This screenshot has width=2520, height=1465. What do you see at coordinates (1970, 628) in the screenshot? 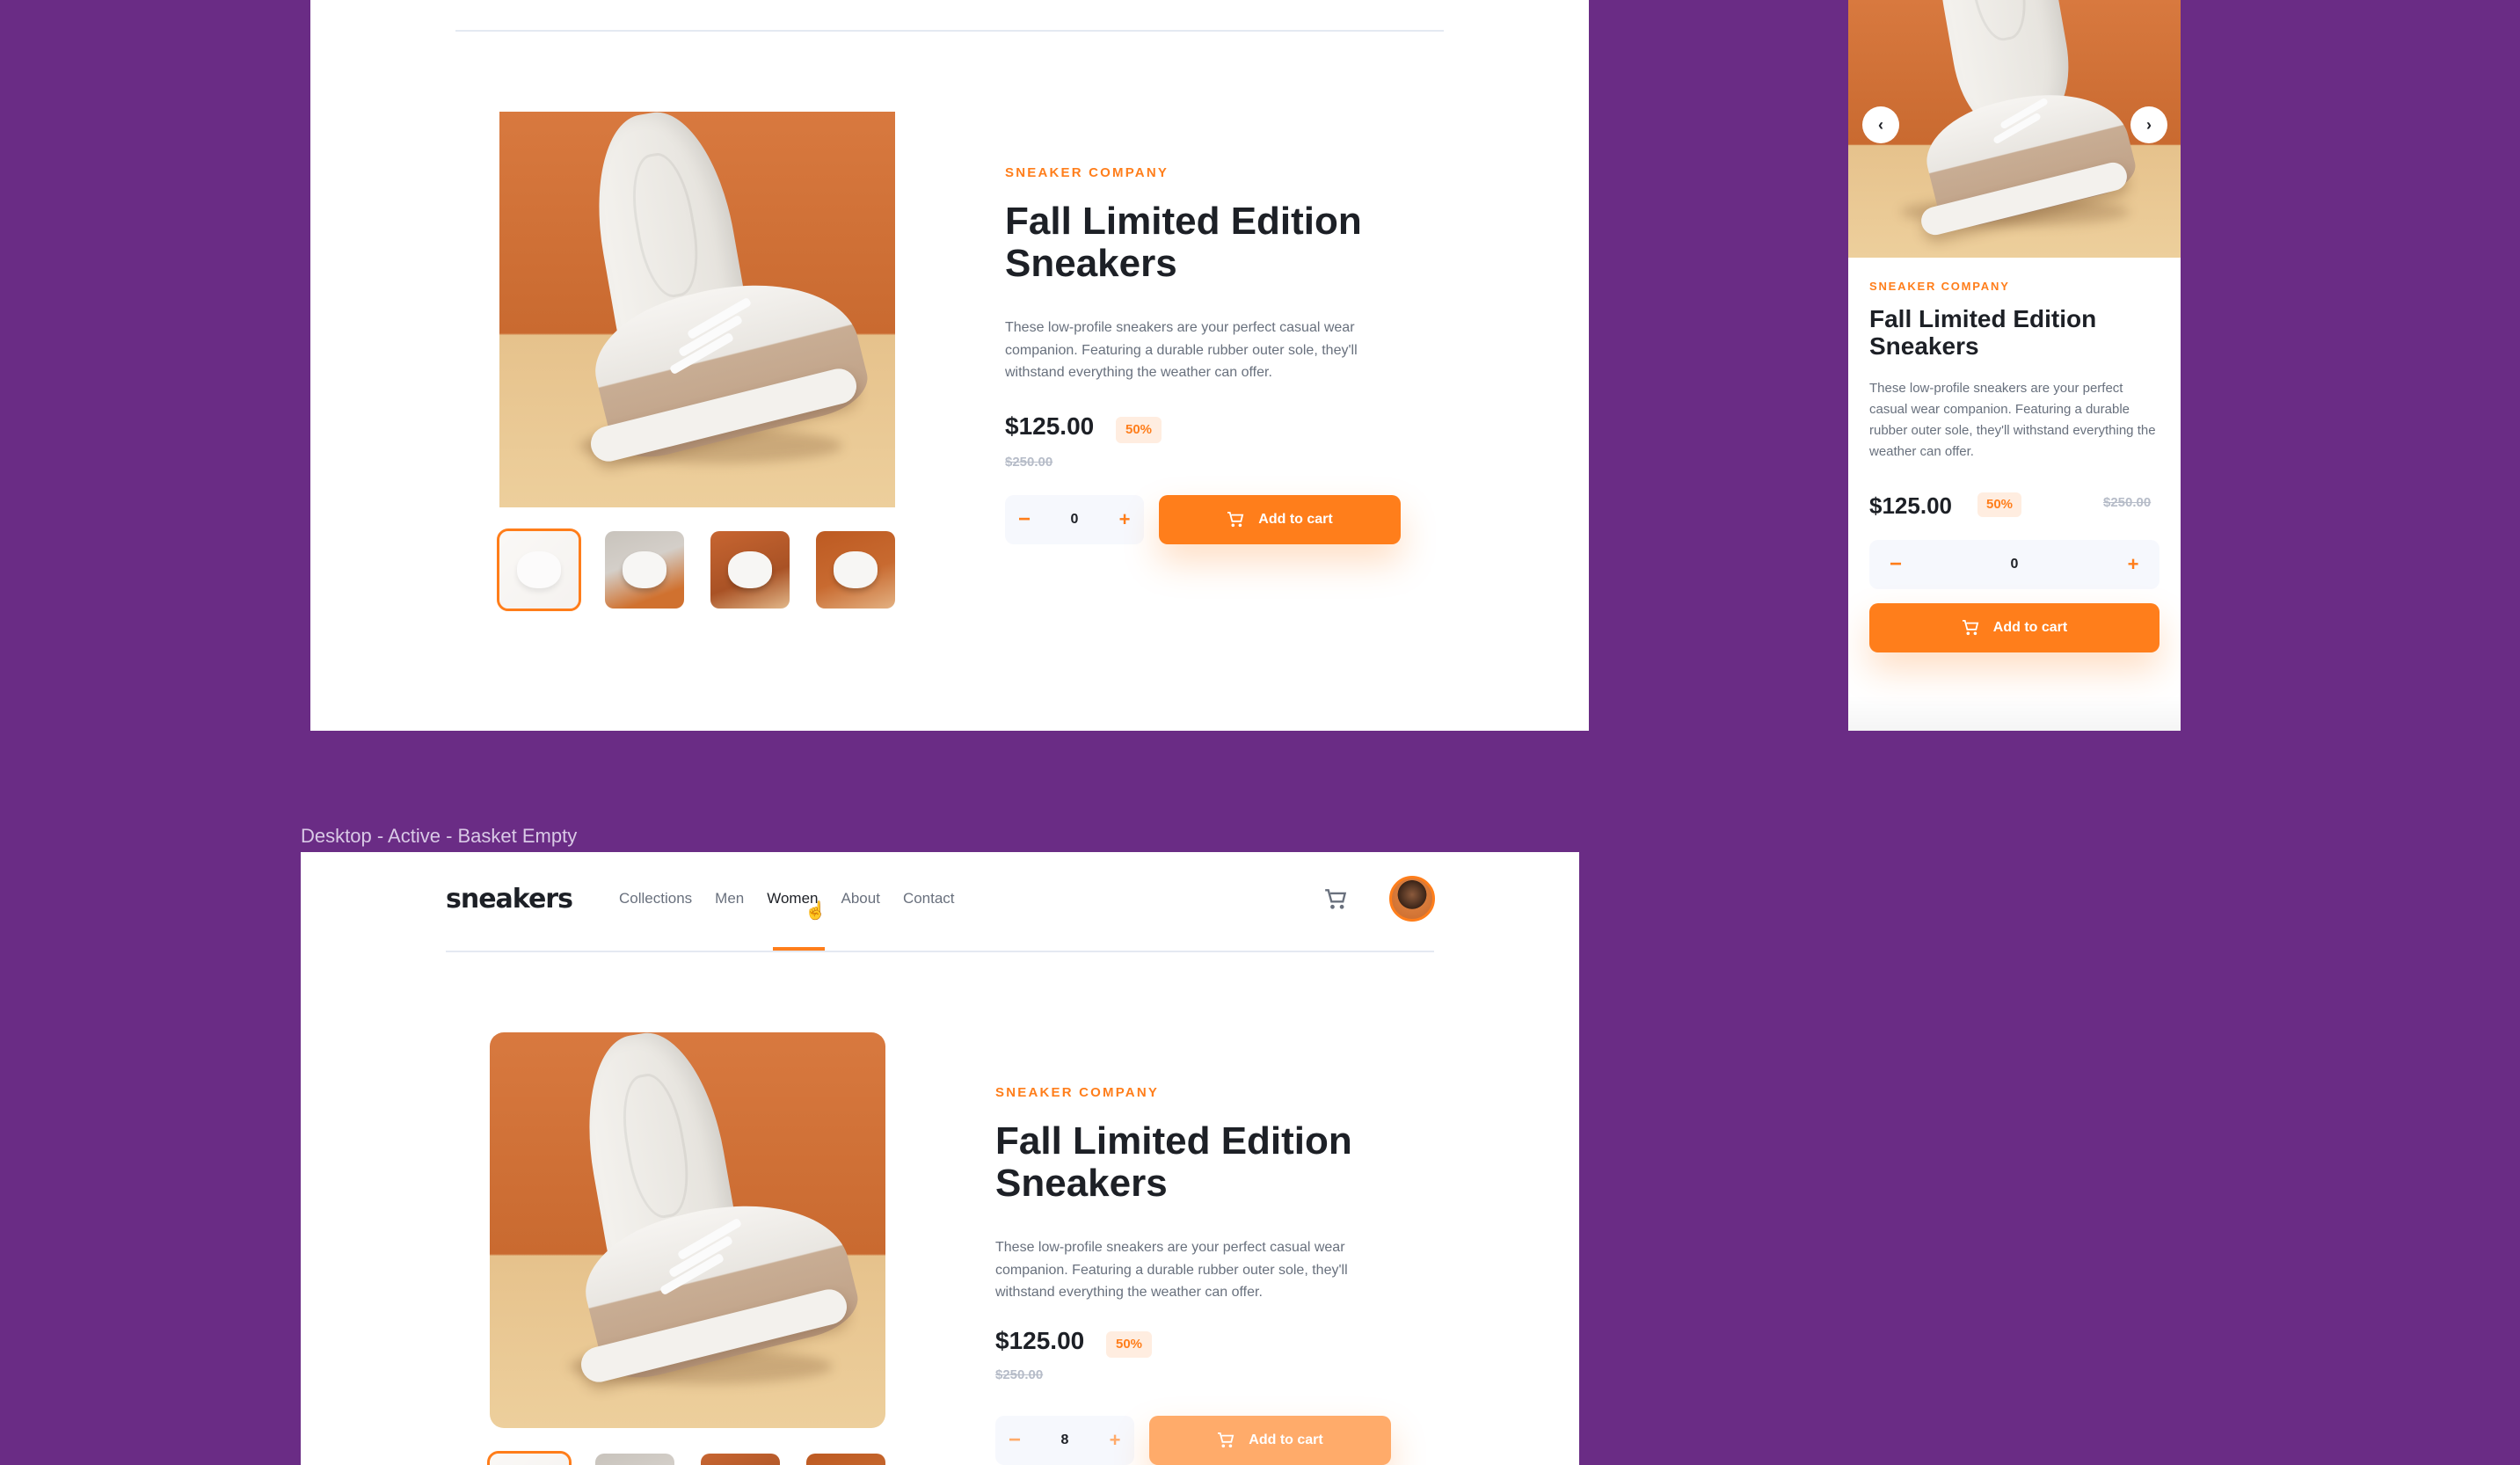
I see `mobile-cart-icon` at bounding box center [1970, 628].